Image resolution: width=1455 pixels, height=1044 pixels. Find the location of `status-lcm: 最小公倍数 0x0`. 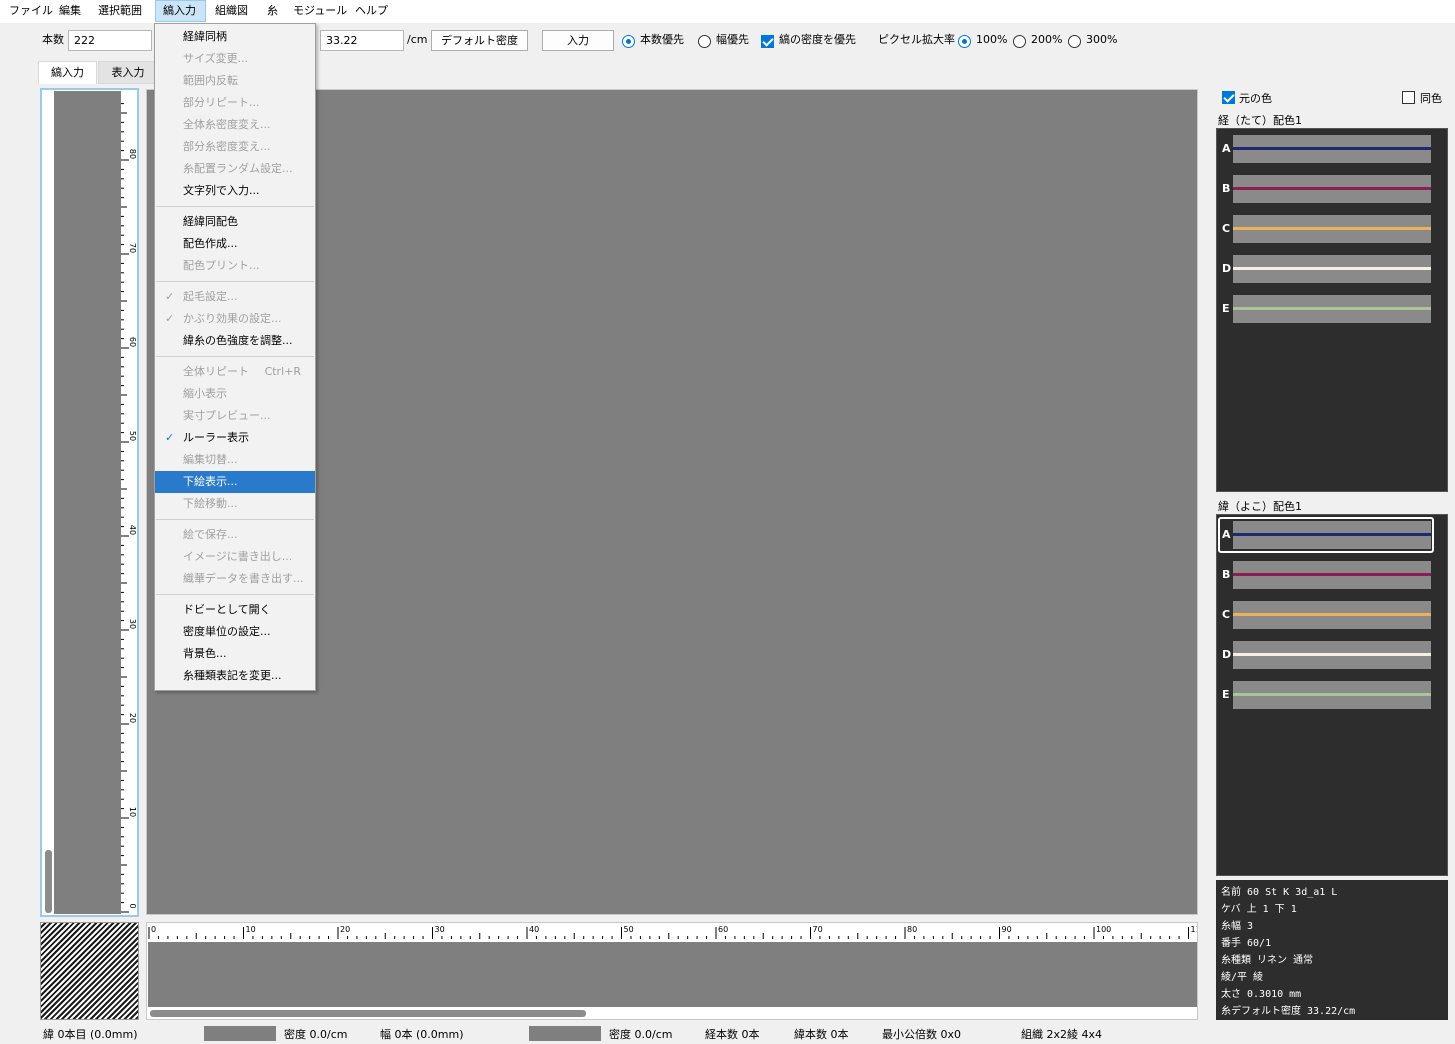

status-lcm: 最小公倍数 0x0 is located at coordinates (922, 1034).